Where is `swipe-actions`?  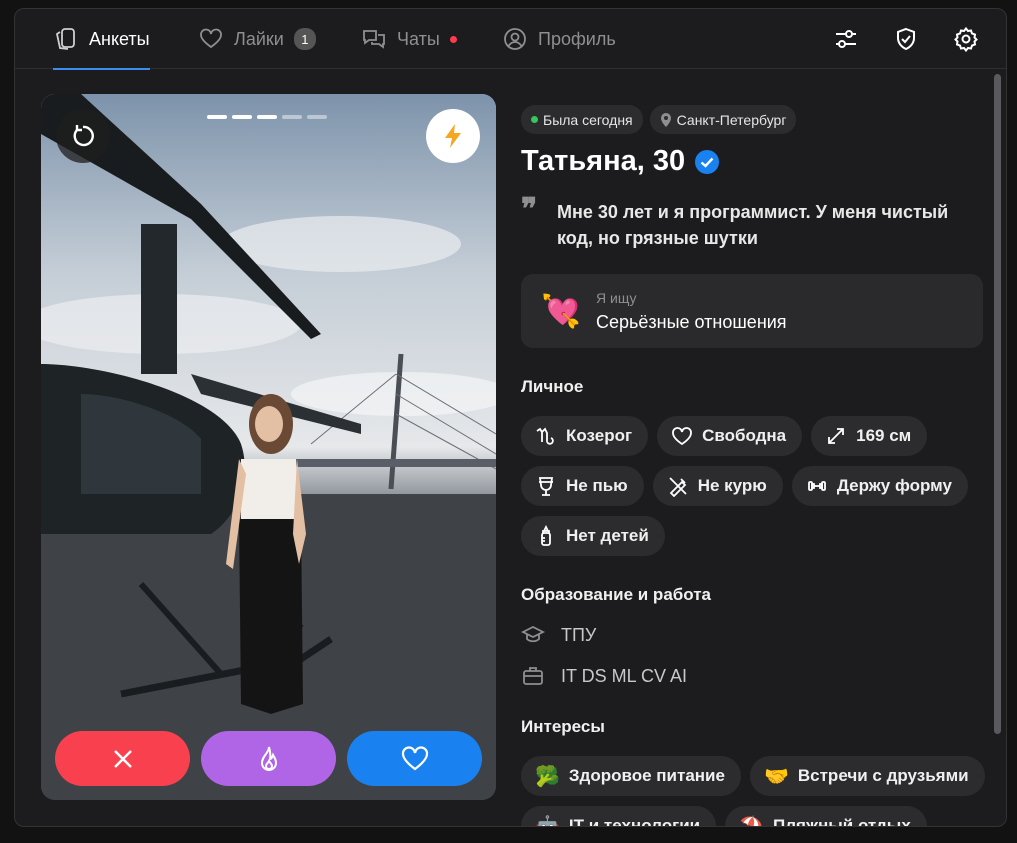
swipe-actions is located at coordinates (268, 758).